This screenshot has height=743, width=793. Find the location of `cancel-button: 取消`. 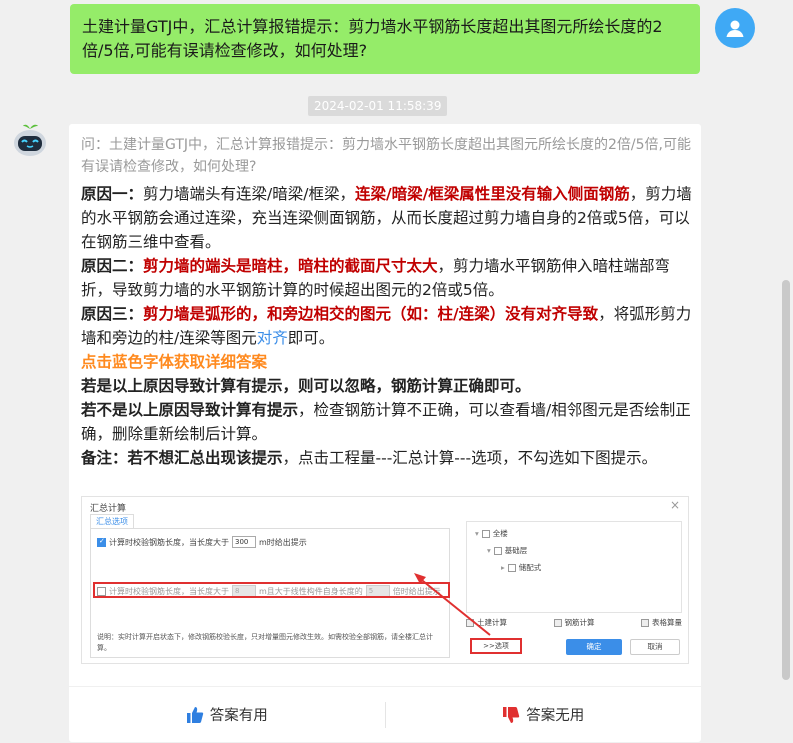

cancel-button: 取消 is located at coordinates (655, 647).